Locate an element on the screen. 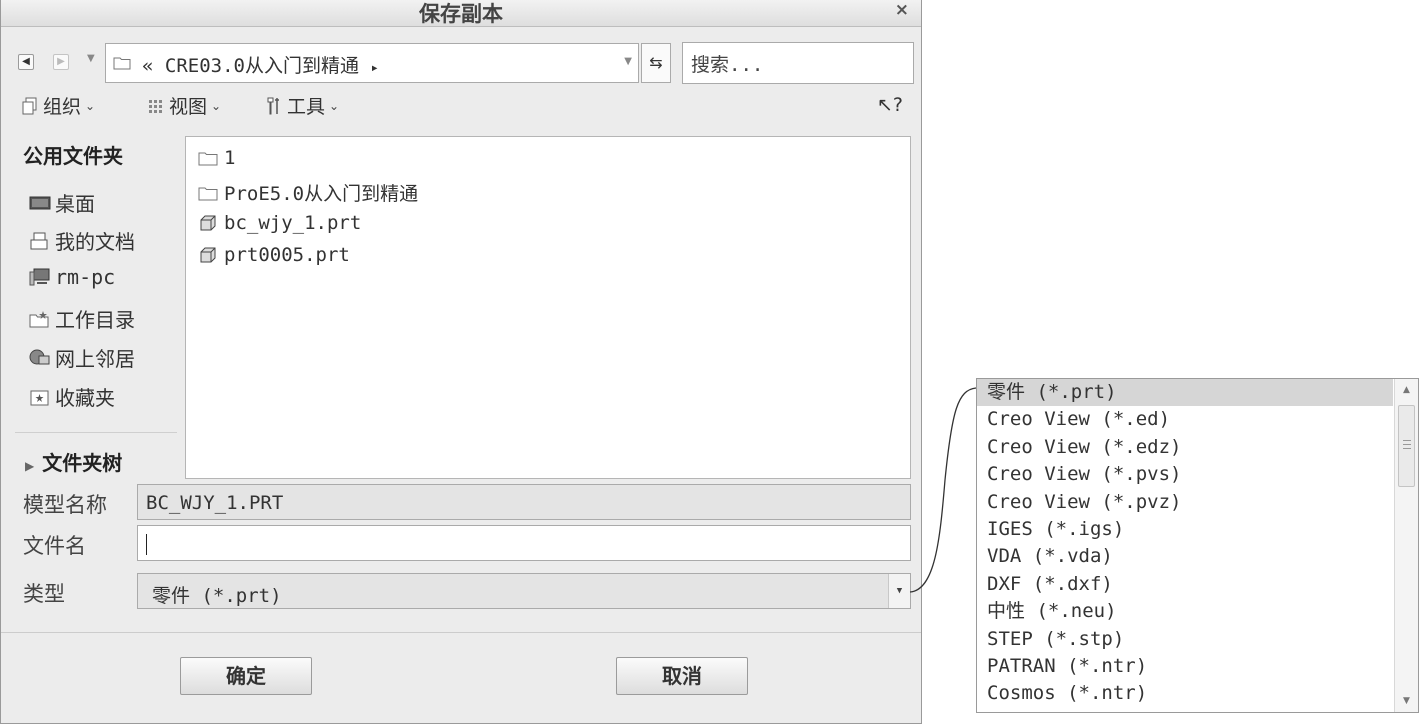 This screenshot has width=1421, height=724. computer-icon is located at coordinates (39, 277).